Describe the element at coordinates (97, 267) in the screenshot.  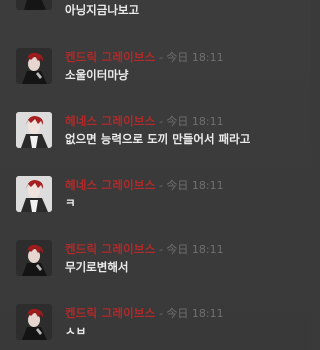
I see `message-text: 무기로변해서` at that location.